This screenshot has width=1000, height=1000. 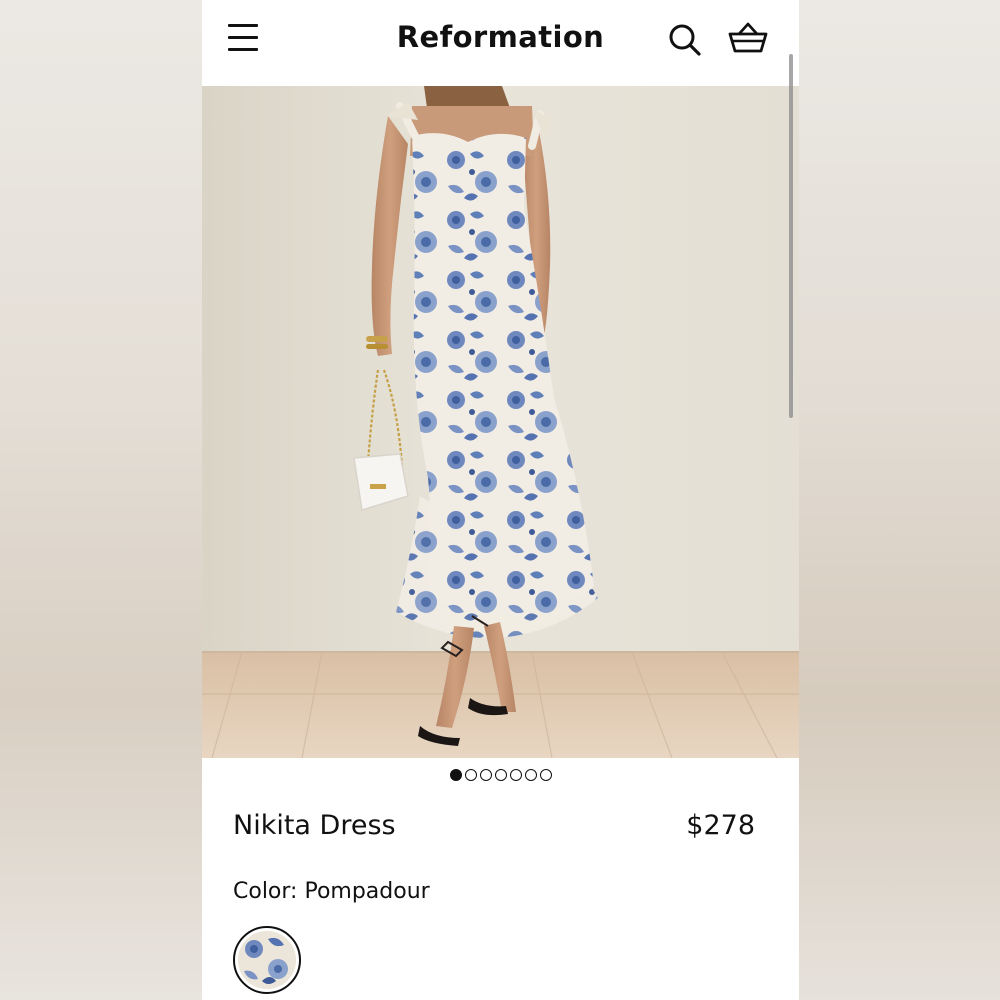 I want to click on shopping-bag-icon, so click(x=748, y=39).